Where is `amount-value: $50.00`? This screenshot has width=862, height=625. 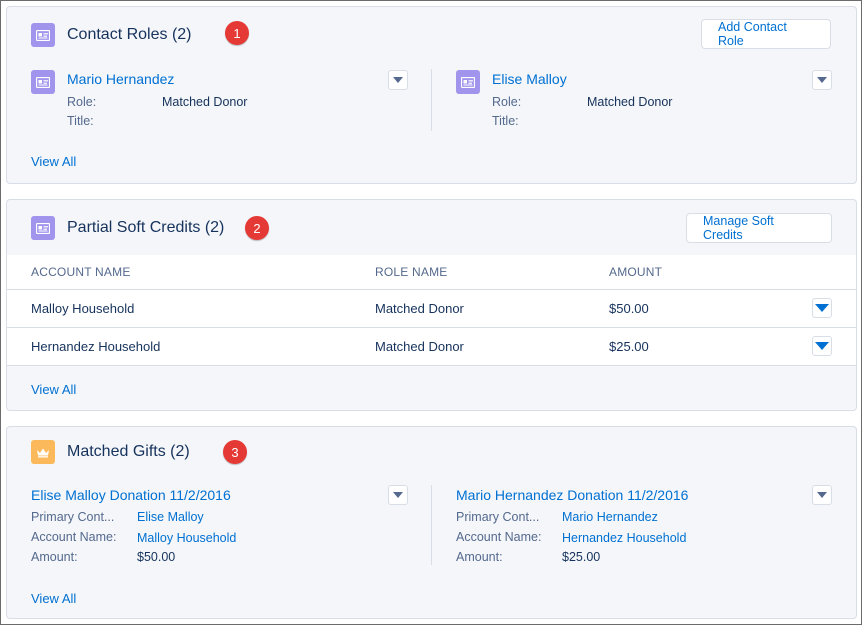 amount-value: $50.00 is located at coordinates (156, 557).